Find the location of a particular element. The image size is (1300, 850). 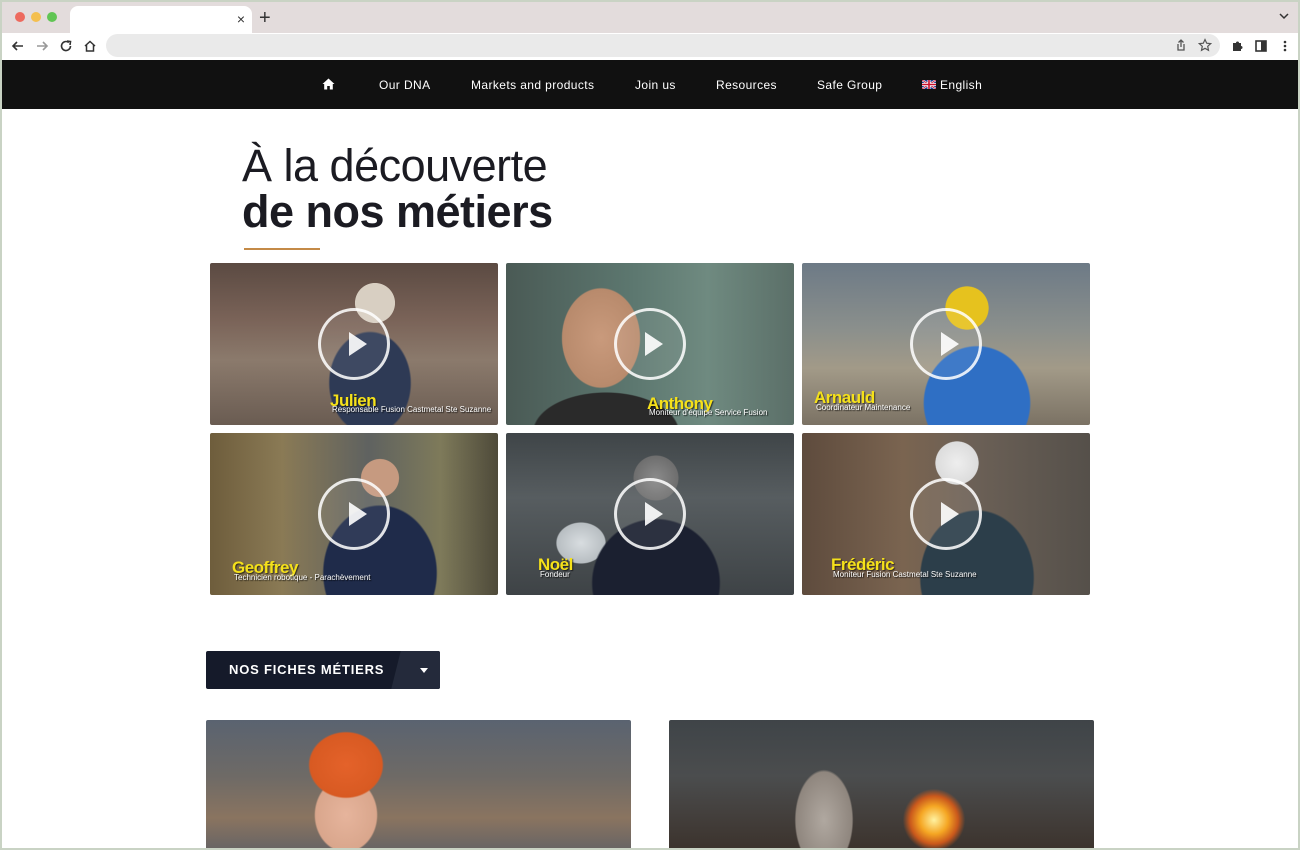

side-panel-icon is located at coordinates (1261, 46).